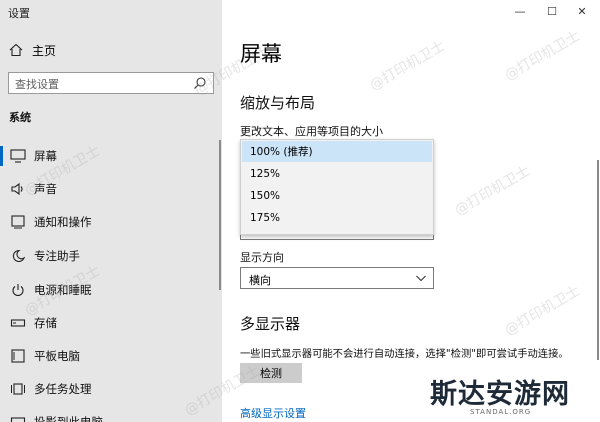 The width and height of the screenshot is (600, 422). What do you see at coordinates (63, 290) in the screenshot?
I see `sidebar-item-label: 电源和睡眠` at bounding box center [63, 290].